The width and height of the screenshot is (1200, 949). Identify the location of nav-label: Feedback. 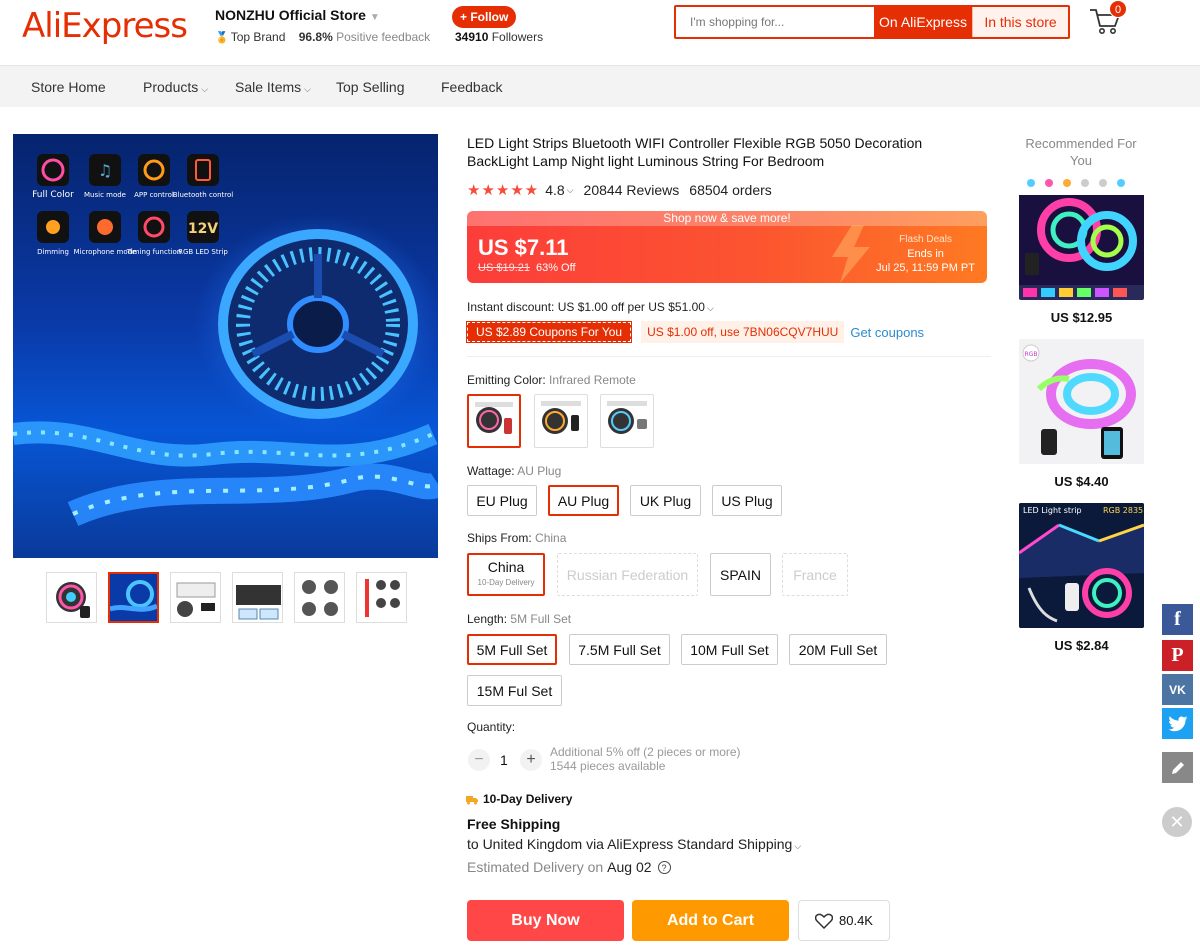
(471, 87).